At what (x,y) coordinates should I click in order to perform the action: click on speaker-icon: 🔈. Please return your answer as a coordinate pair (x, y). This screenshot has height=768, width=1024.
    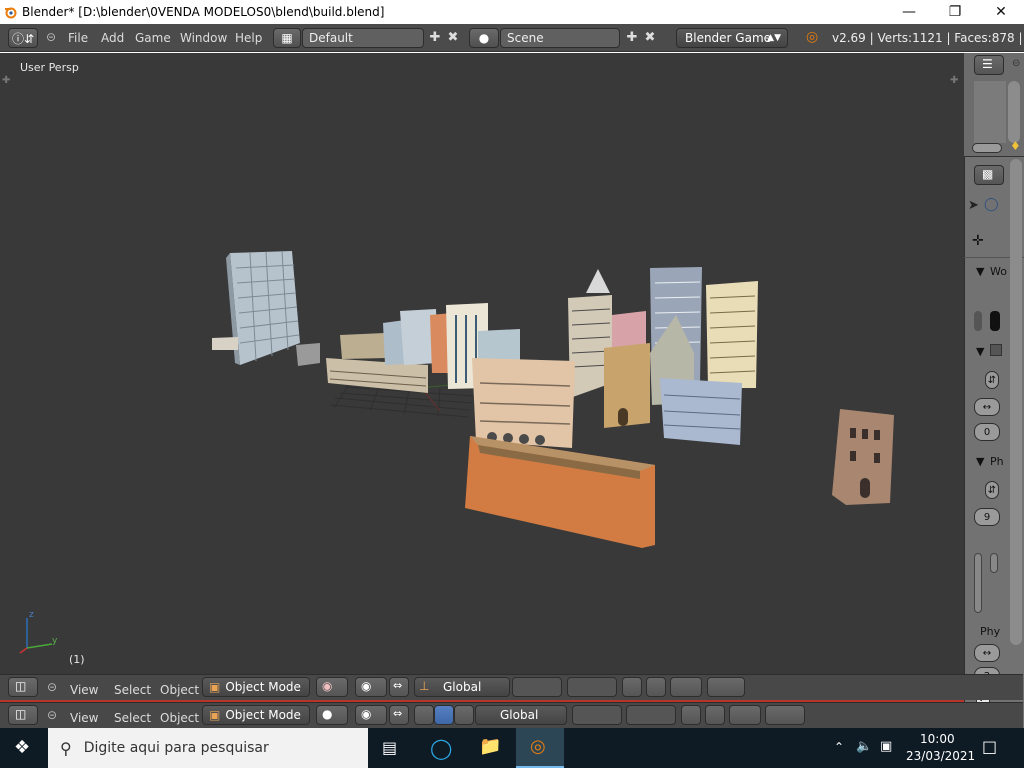
    Looking at the image, I should click on (864, 746).